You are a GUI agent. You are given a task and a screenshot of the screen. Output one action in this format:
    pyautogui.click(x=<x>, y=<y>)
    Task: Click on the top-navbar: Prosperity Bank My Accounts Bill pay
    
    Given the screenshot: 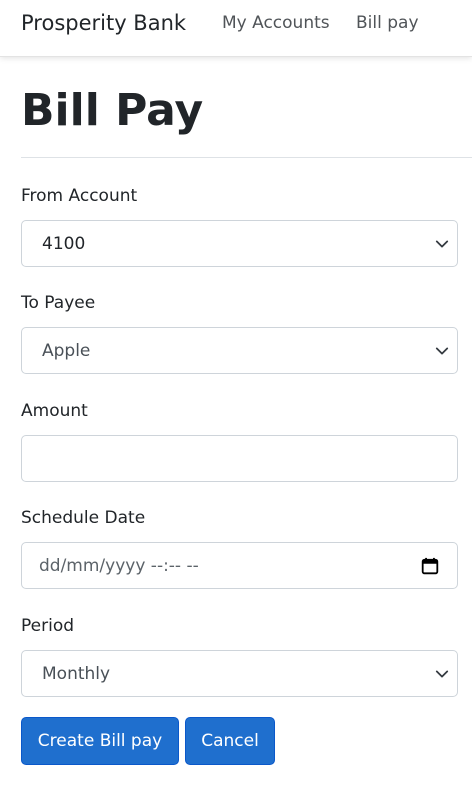 What is the action you would take?
    pyautogui.click(x=236, y=28)
    